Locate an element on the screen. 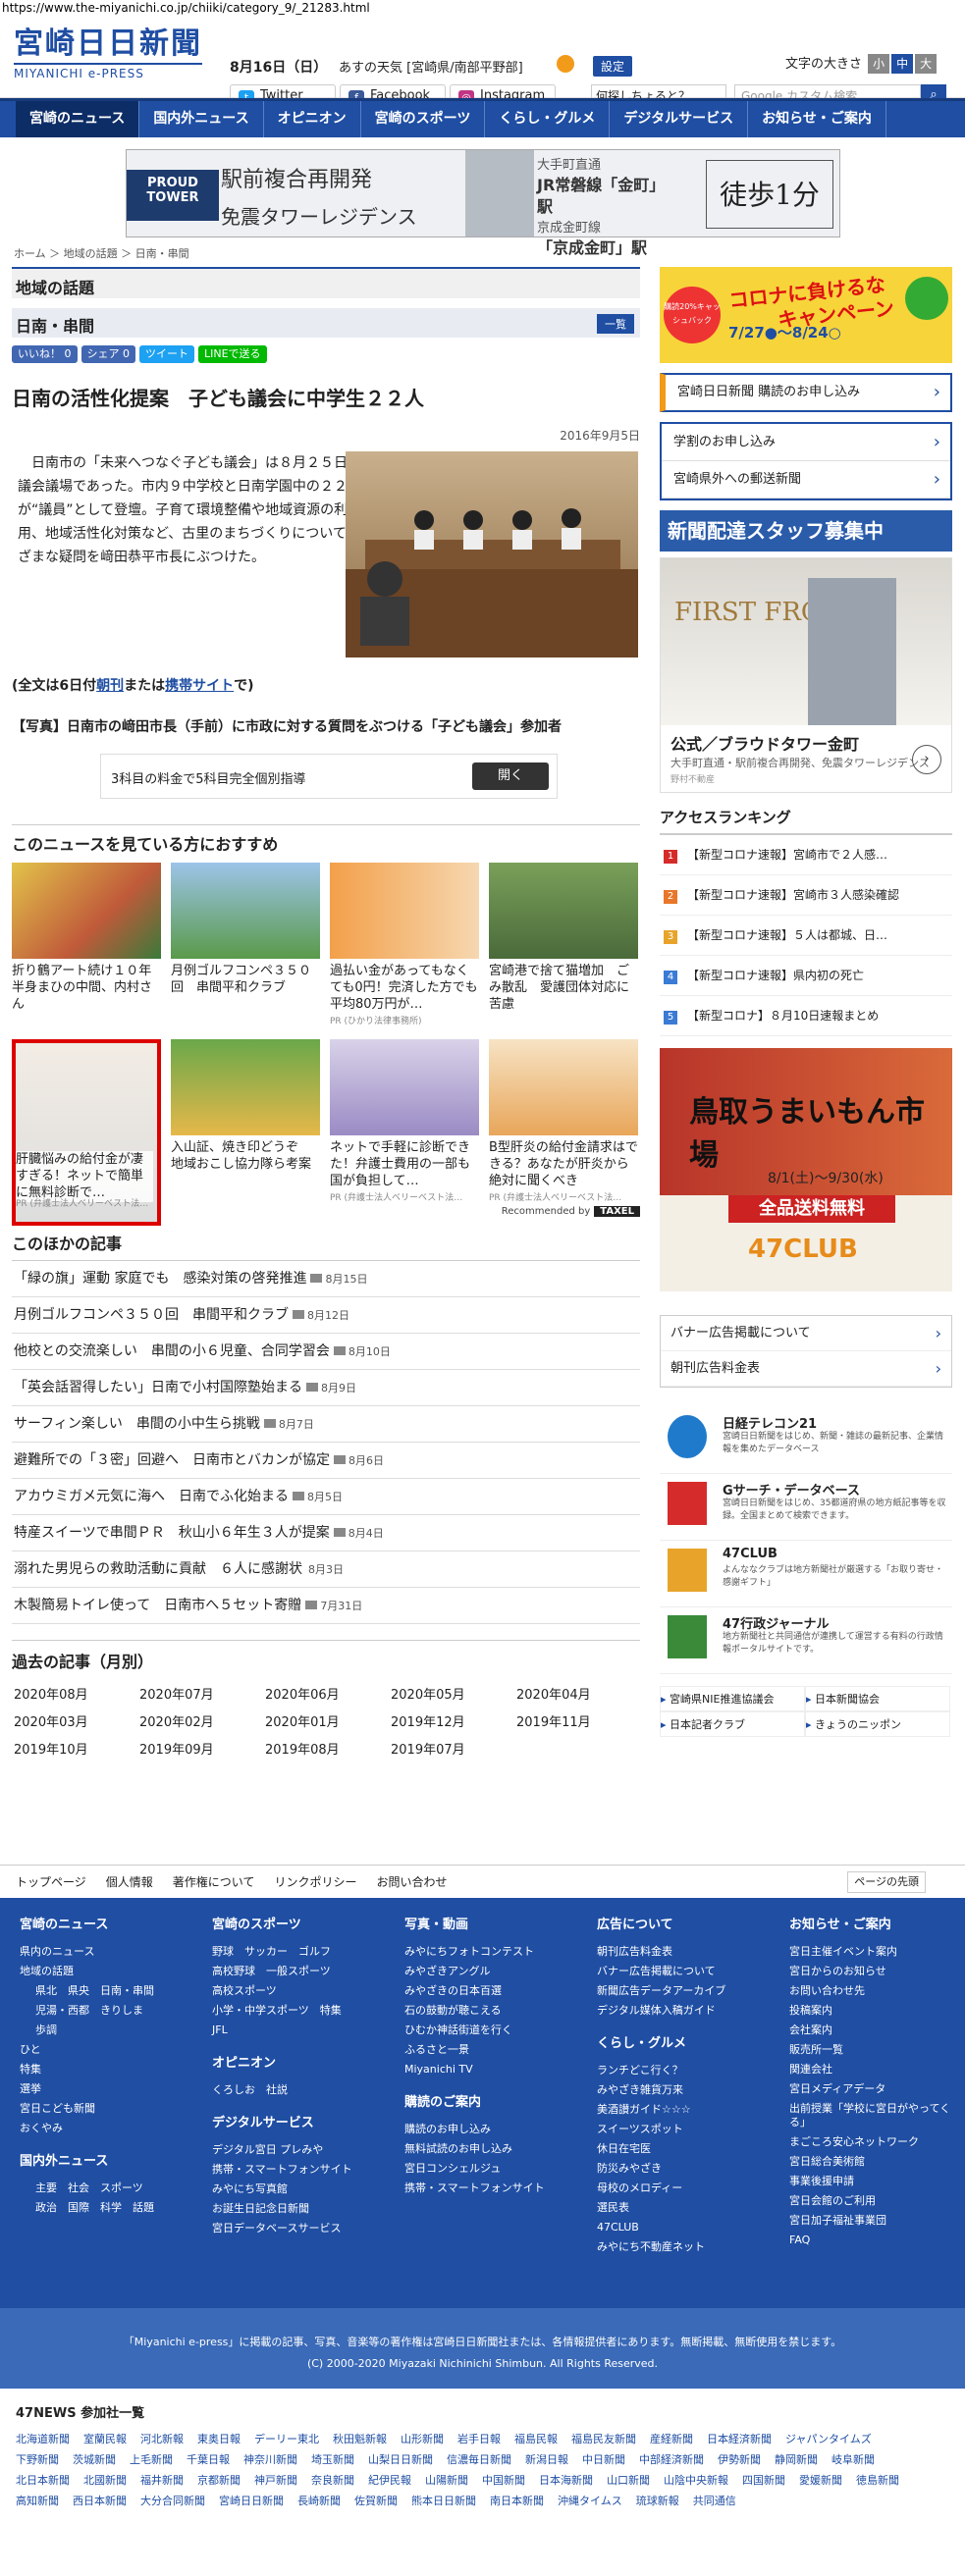 The width and height of the screenshot is (965, 2576). paper-link: 室蘭民報 is located at coordinates (105, 2439).